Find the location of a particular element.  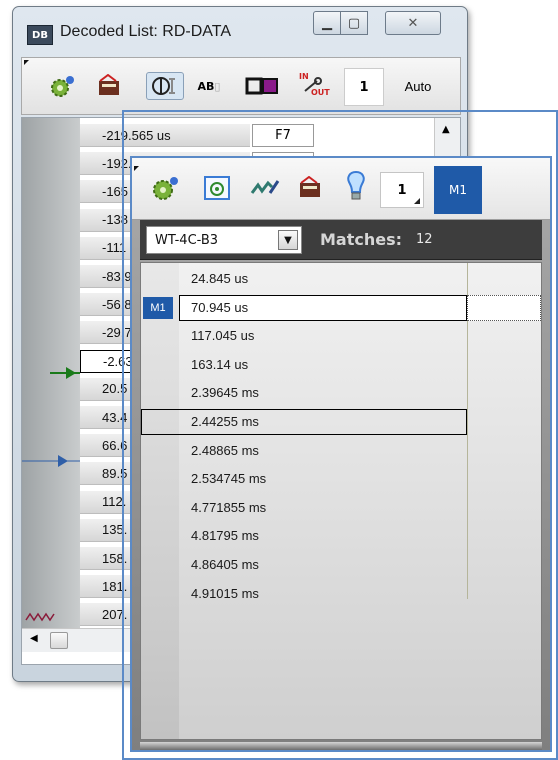

in-out-icon: IN OUT is located at coordinates (314, 86).